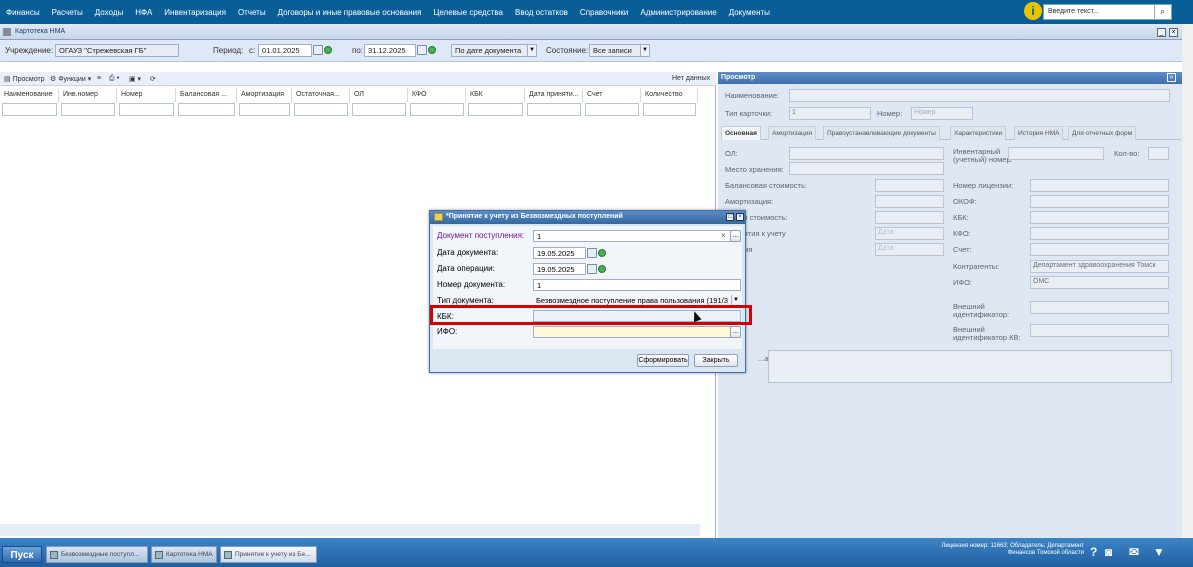 The height and width of the screenshot is (567, 1193). What do you see at coordinates (153, 79) in the screenshot?
I see `refresh-icon: ⟳` at bounding box center [153, 79].